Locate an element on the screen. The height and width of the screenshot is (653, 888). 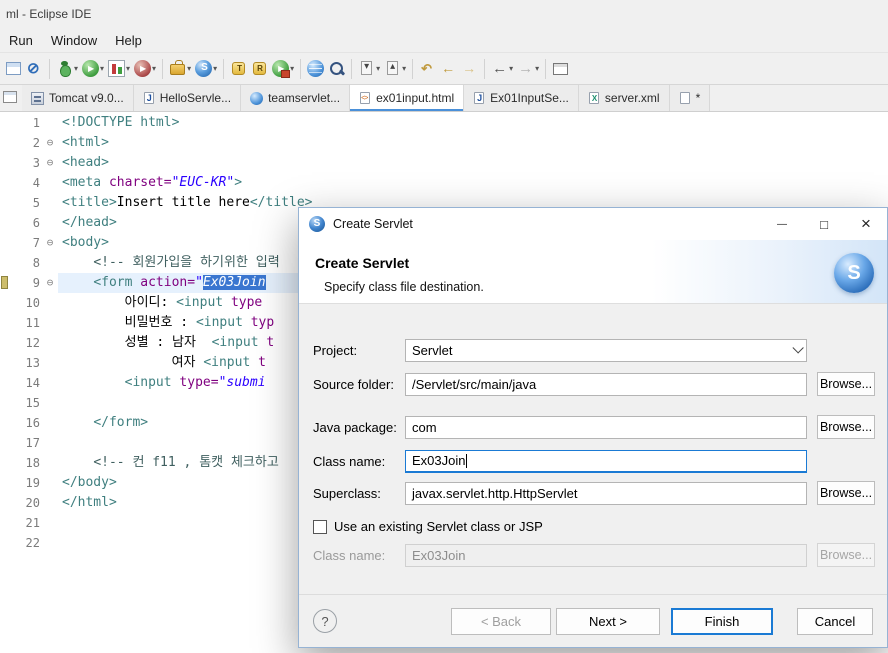
dialog-titlebar: S Create Servlet is located at coordinates (593, 224).